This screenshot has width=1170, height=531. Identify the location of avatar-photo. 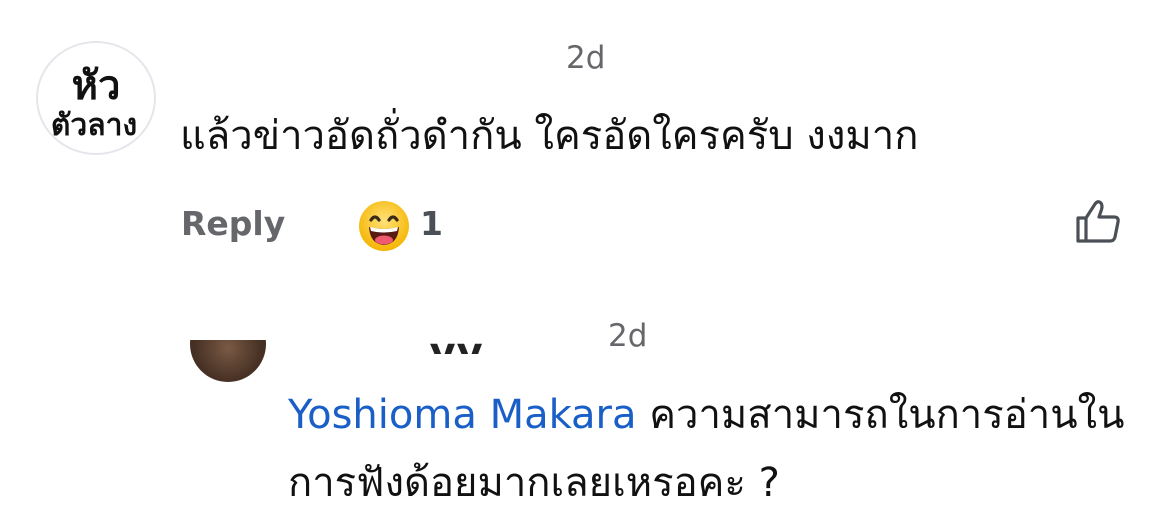
(228, 361).